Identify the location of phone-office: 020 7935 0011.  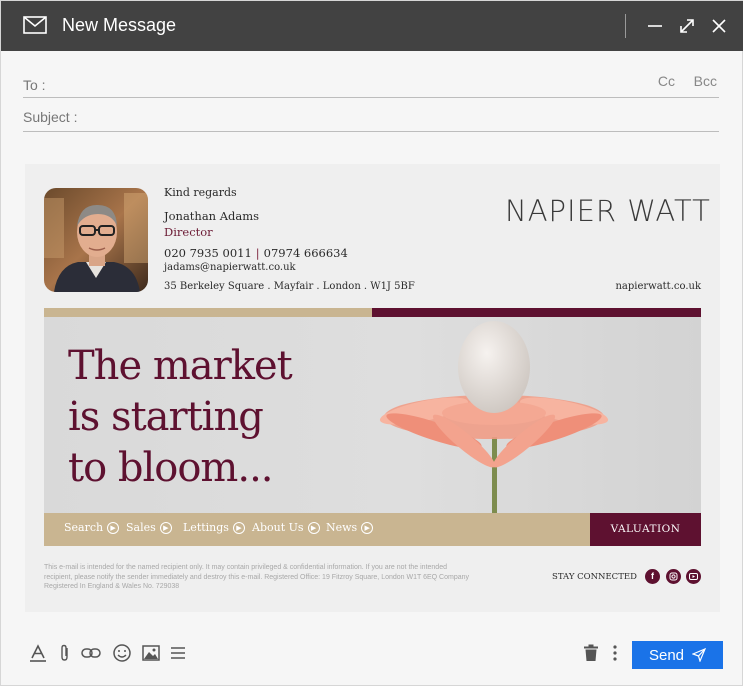
(208, 253).